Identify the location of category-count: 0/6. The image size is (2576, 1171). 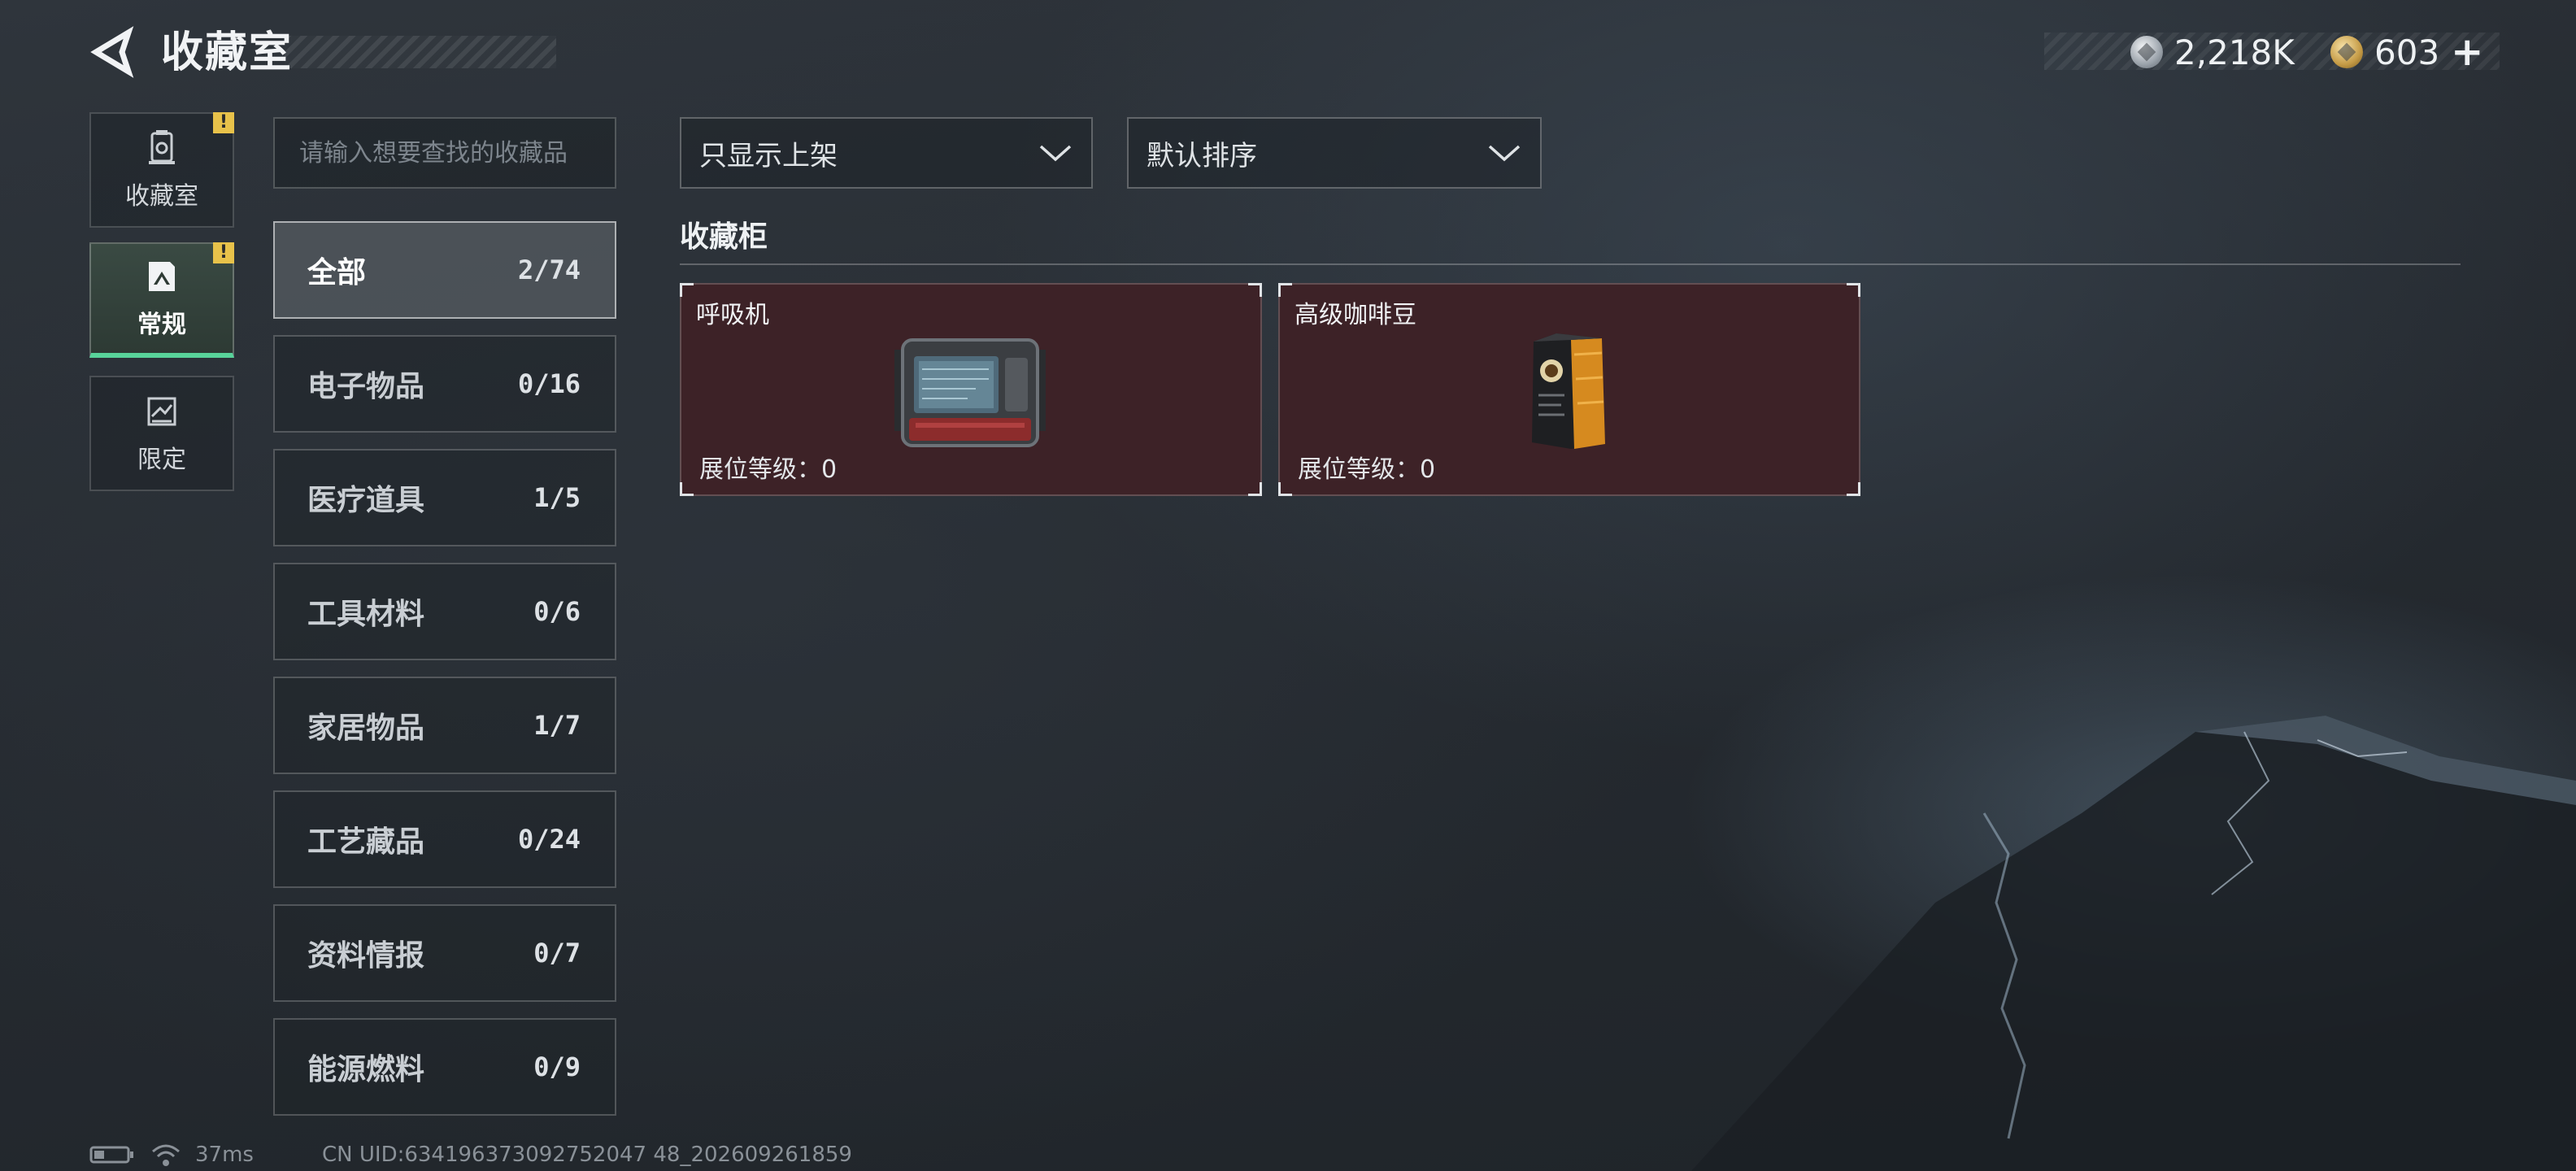
(557, 611).